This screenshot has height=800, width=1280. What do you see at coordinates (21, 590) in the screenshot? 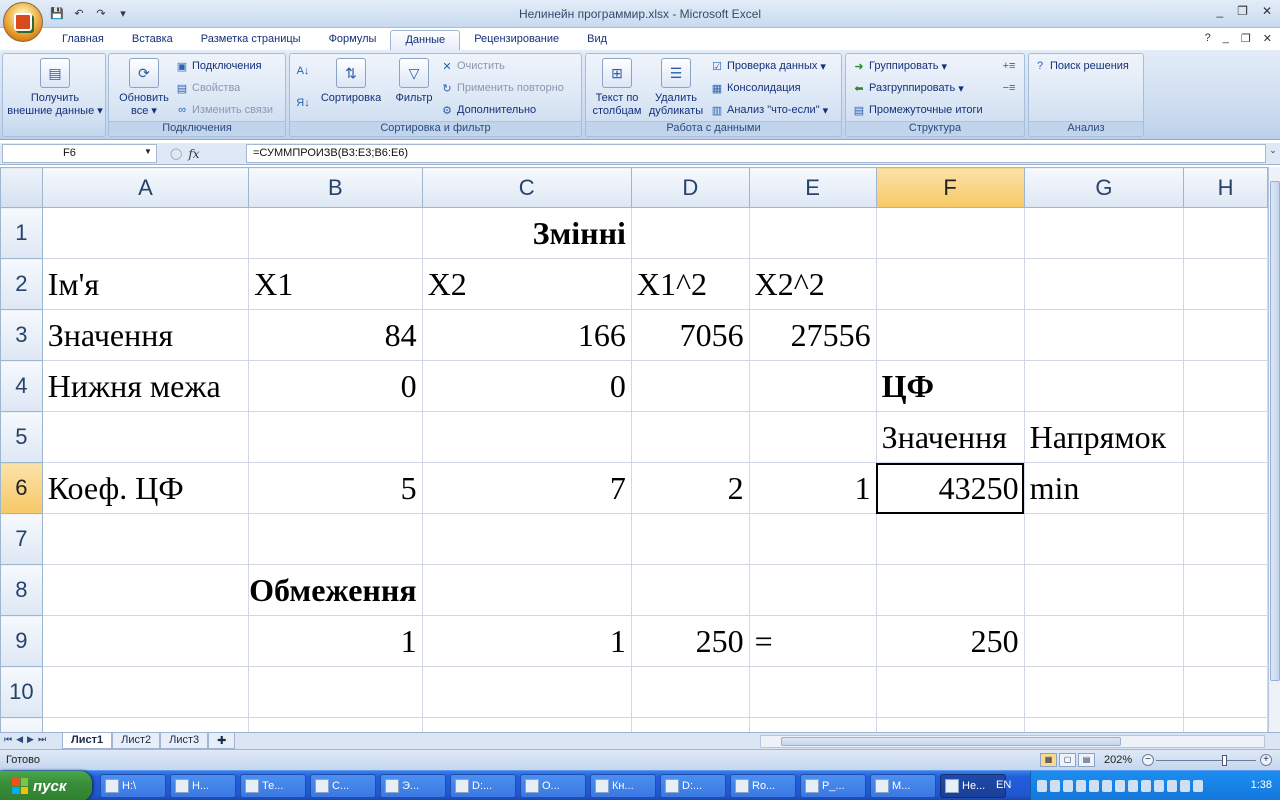
I see `row-header: 8` at bounding box center [21, 590].